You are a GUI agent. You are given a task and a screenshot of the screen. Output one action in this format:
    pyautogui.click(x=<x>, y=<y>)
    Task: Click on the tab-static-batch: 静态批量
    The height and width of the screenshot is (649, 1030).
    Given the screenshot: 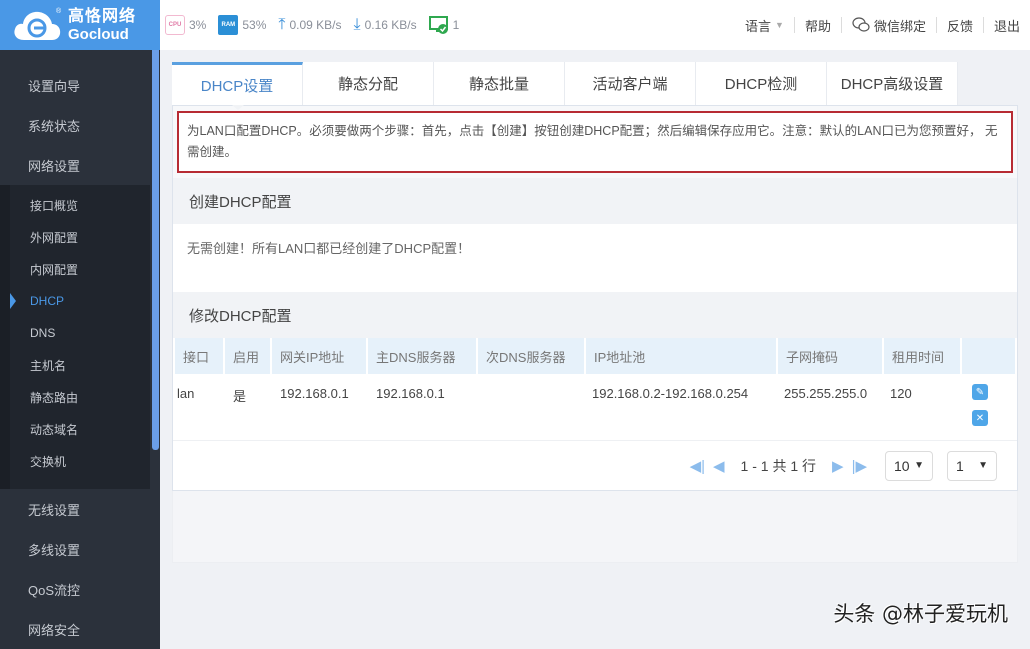 What is the action you would take?
    pyautogui.click(x=499, y=83)
    